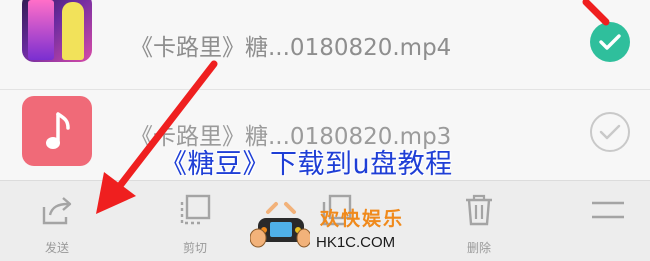 The height and width of the screenshot is (261, 650). What do you see at coordinates (610, 132) in the screenshot?
I see `unselected-check-icon` at bounding box center [610, 132].